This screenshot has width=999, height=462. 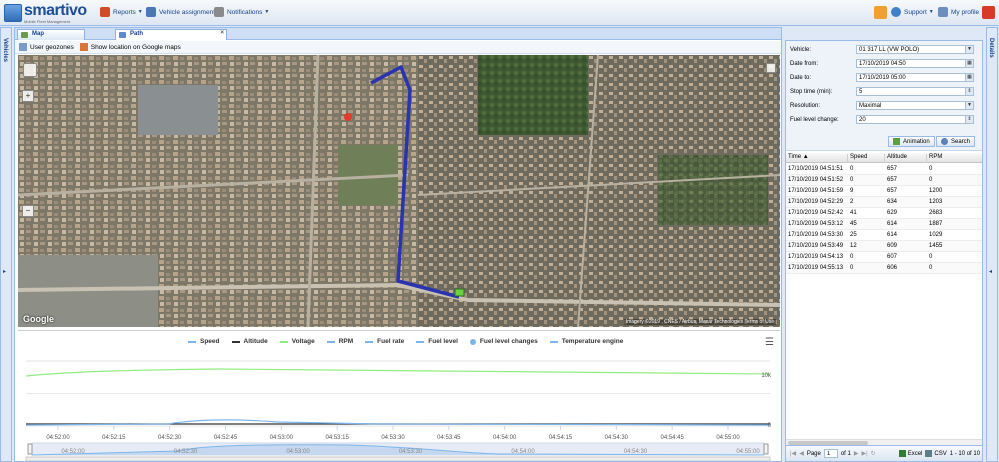 What do you see at coordinates (990, 271) in the screenshot?
I see `expand-left-icon: ◂` at bounding box center [990, 271].